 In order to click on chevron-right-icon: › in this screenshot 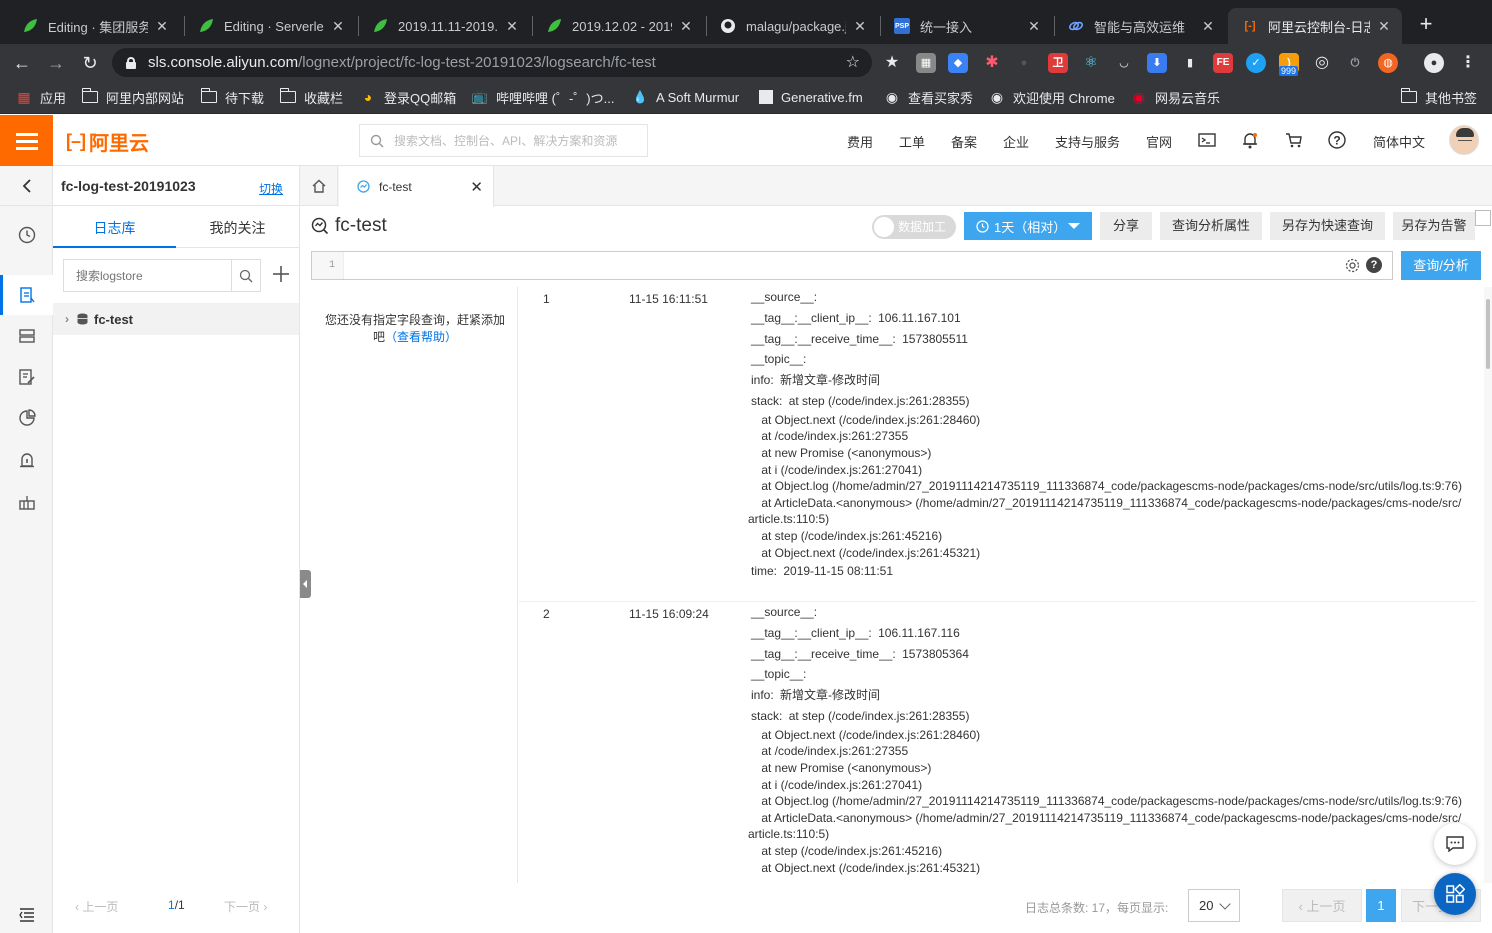, I will do `click(67, 319)`.